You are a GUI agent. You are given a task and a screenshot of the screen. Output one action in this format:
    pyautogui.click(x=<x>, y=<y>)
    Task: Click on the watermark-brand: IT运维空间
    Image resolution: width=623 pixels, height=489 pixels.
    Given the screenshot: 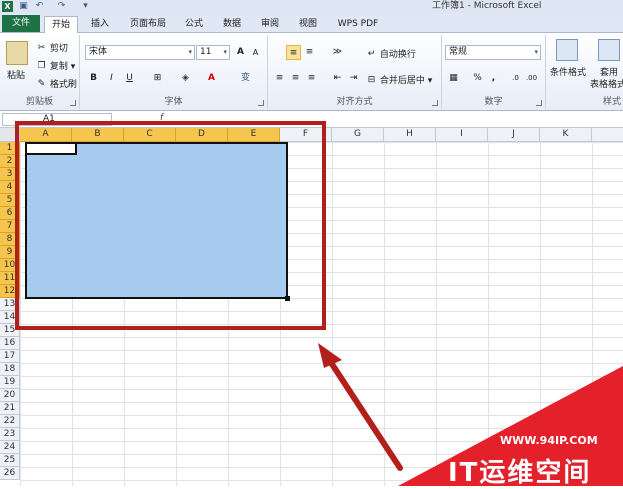 What is the action you would take?
    pyautogui.click(x=520, y=473)
    